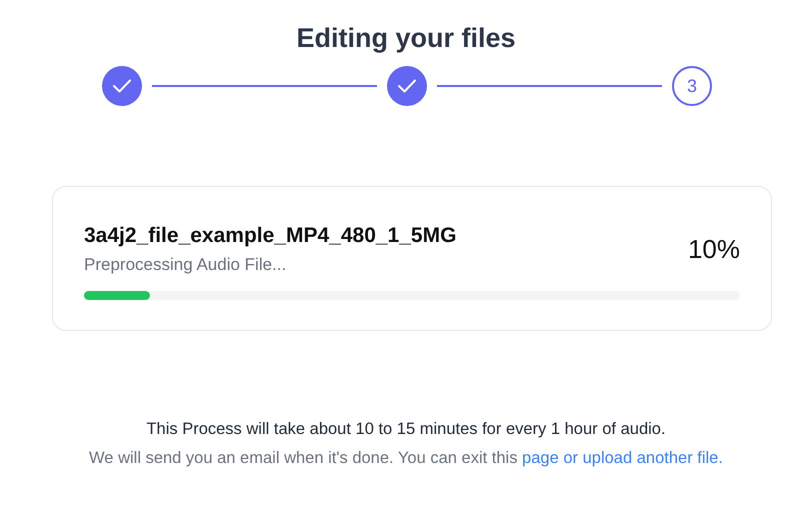  I want to click on step-number: 3, so click(692, 86).